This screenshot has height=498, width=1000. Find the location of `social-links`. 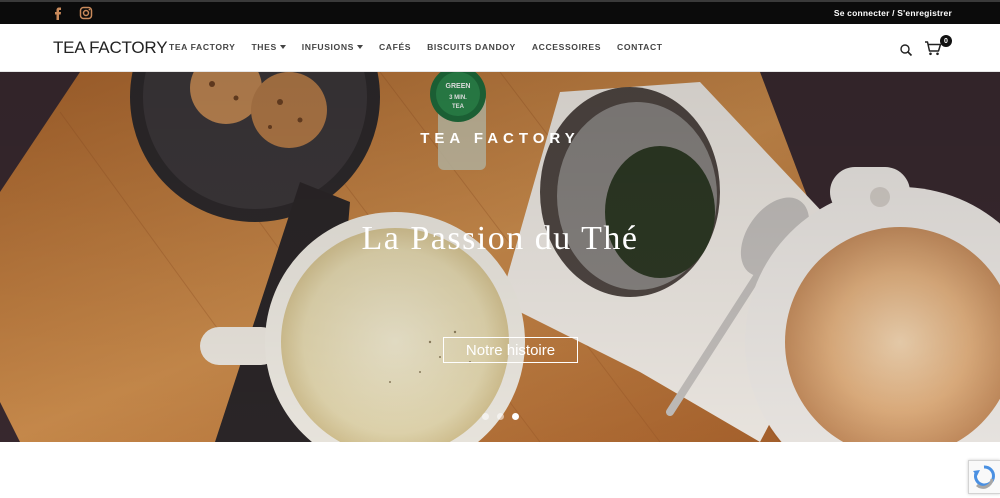

social-links is located at coordinates (72, 13).